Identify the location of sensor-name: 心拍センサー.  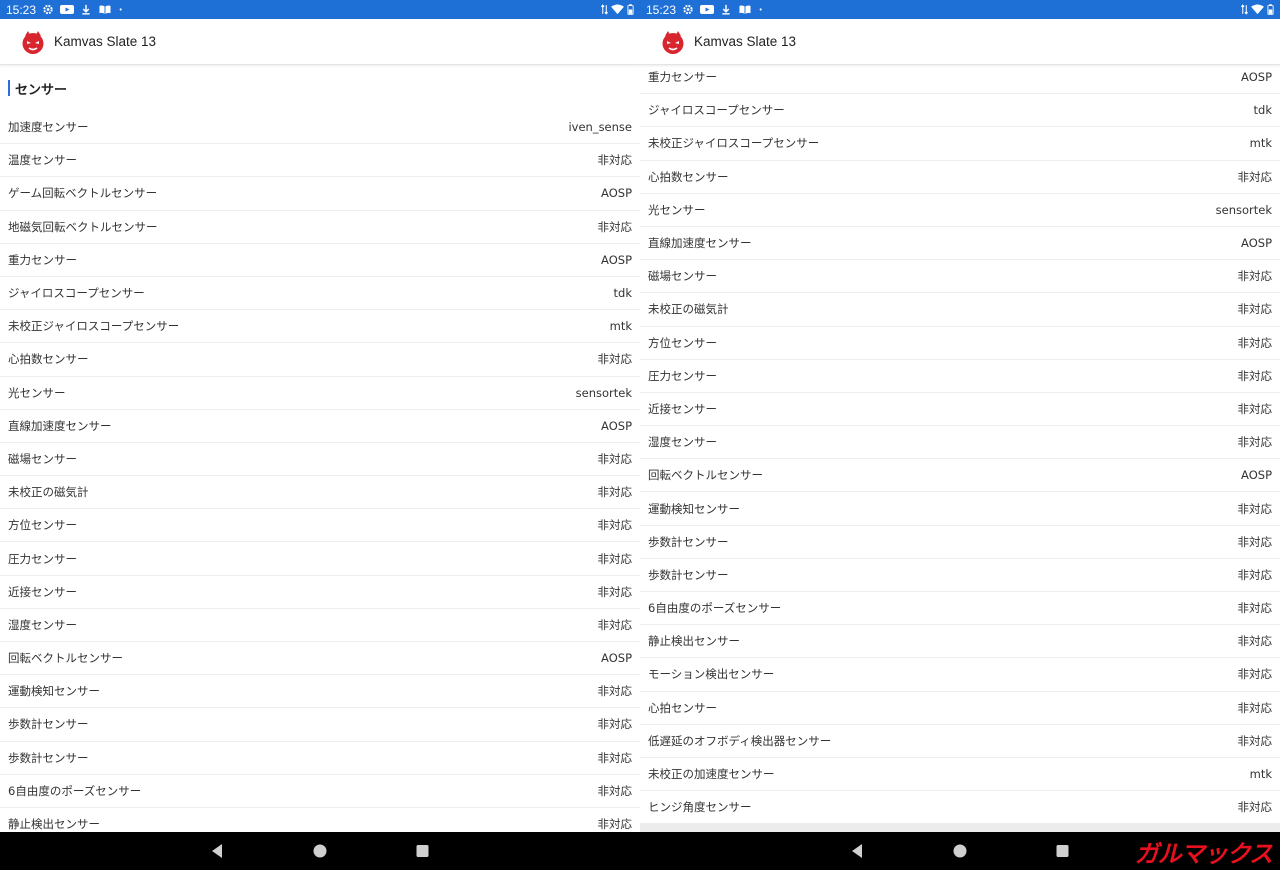
(682, 707).